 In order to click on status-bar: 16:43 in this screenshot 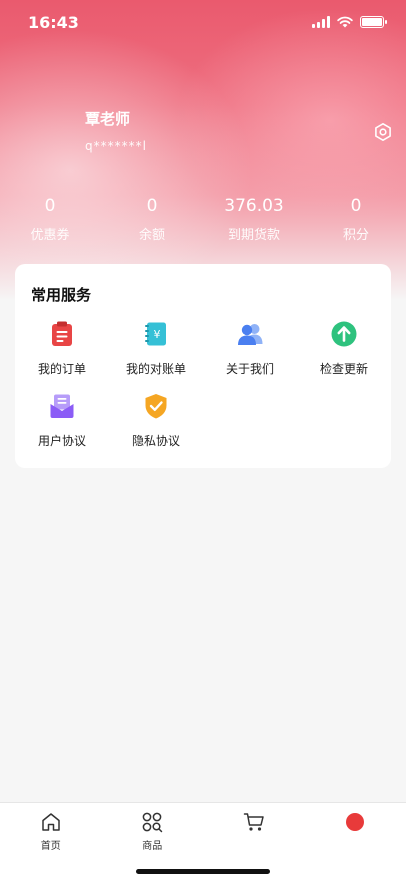, I will do `click(203, 22)`.